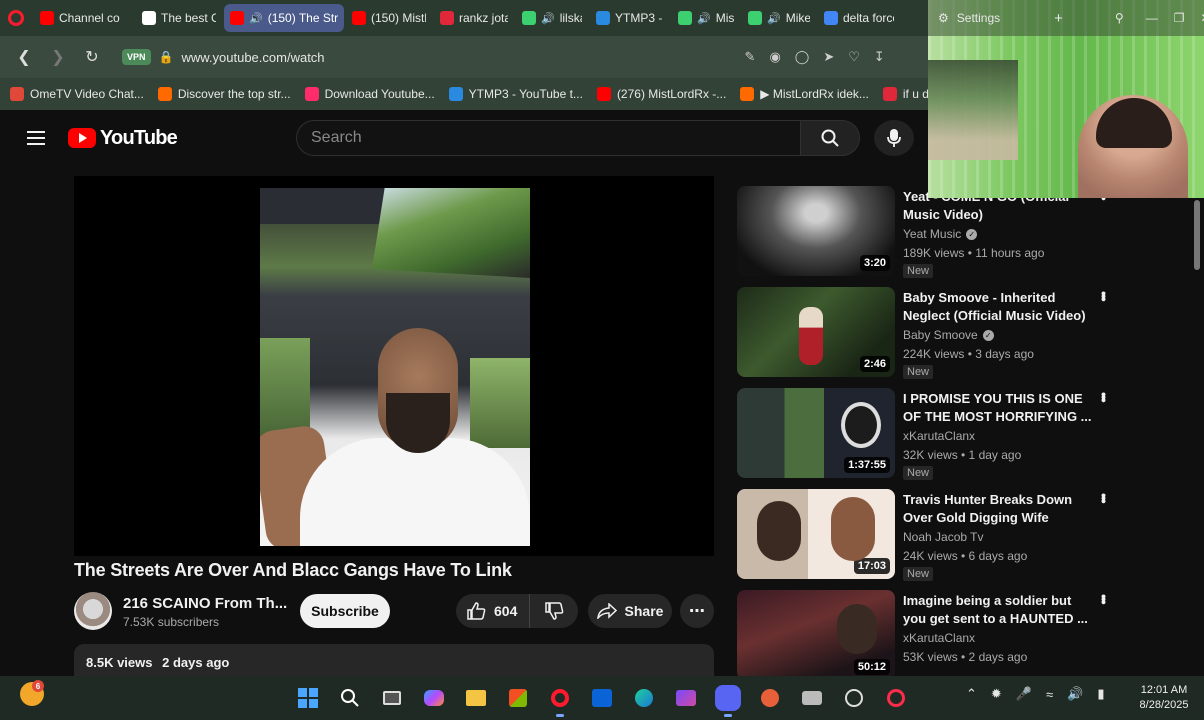  I want to click on scrollbar-thumb, so click(1197, 235).